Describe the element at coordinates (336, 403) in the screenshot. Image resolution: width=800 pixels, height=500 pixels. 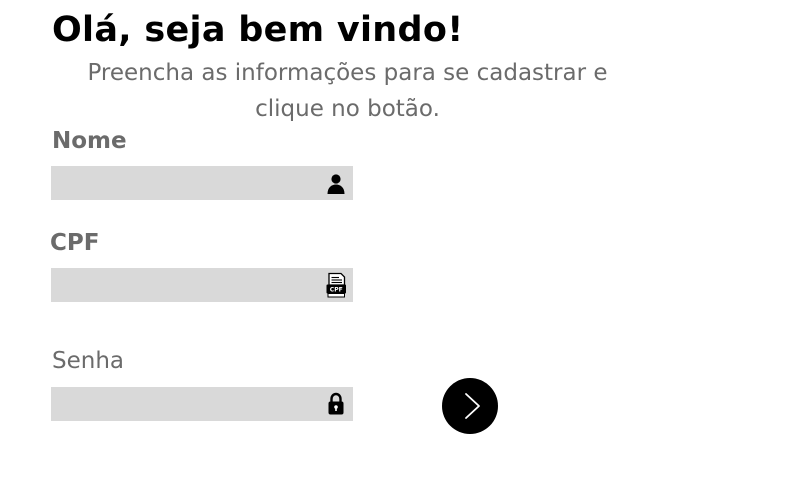
I see `lock-icon` at that location.